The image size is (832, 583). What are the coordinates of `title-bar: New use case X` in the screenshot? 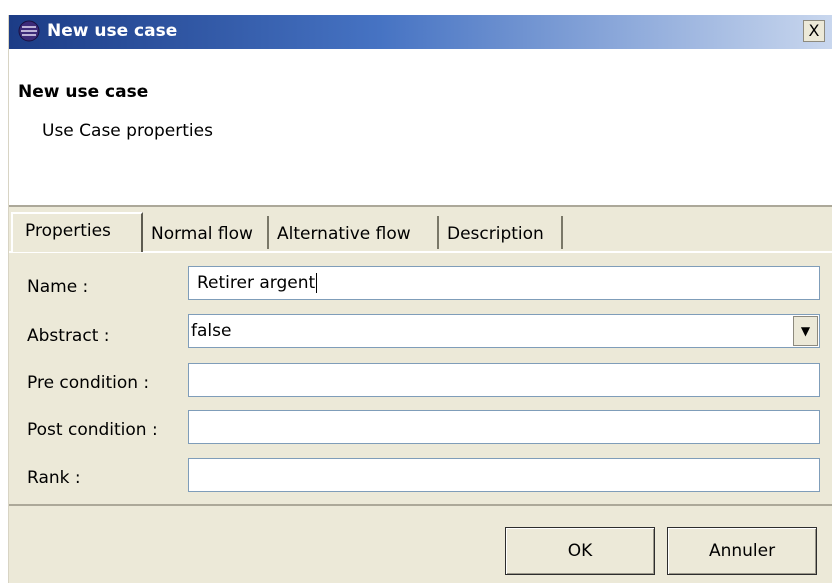 It's located at (420, 32).